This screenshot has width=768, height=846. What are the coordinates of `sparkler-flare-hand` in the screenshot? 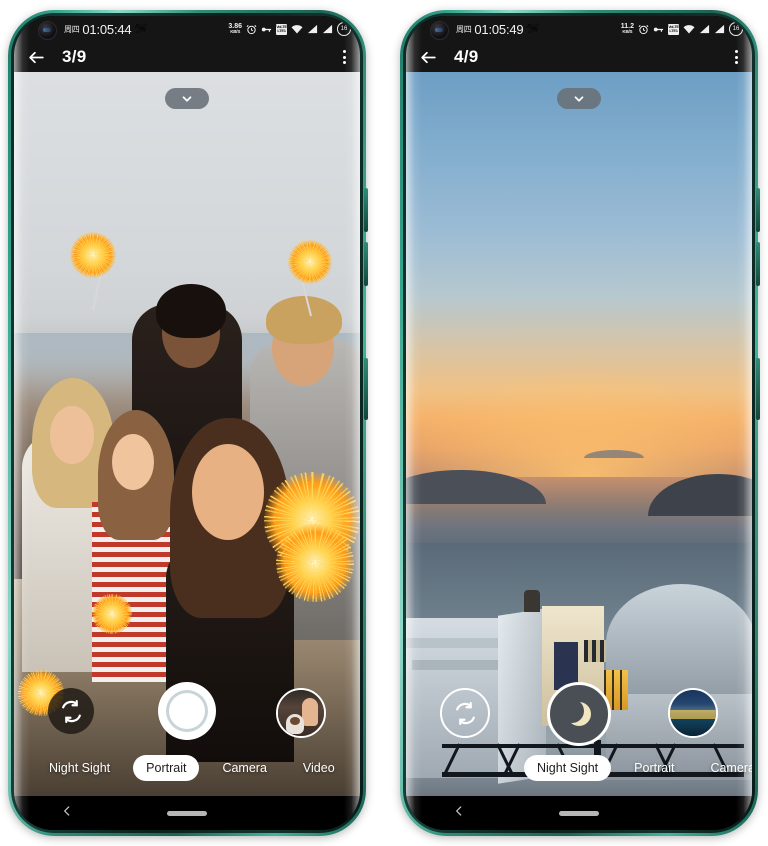 It's located at (112, 614).